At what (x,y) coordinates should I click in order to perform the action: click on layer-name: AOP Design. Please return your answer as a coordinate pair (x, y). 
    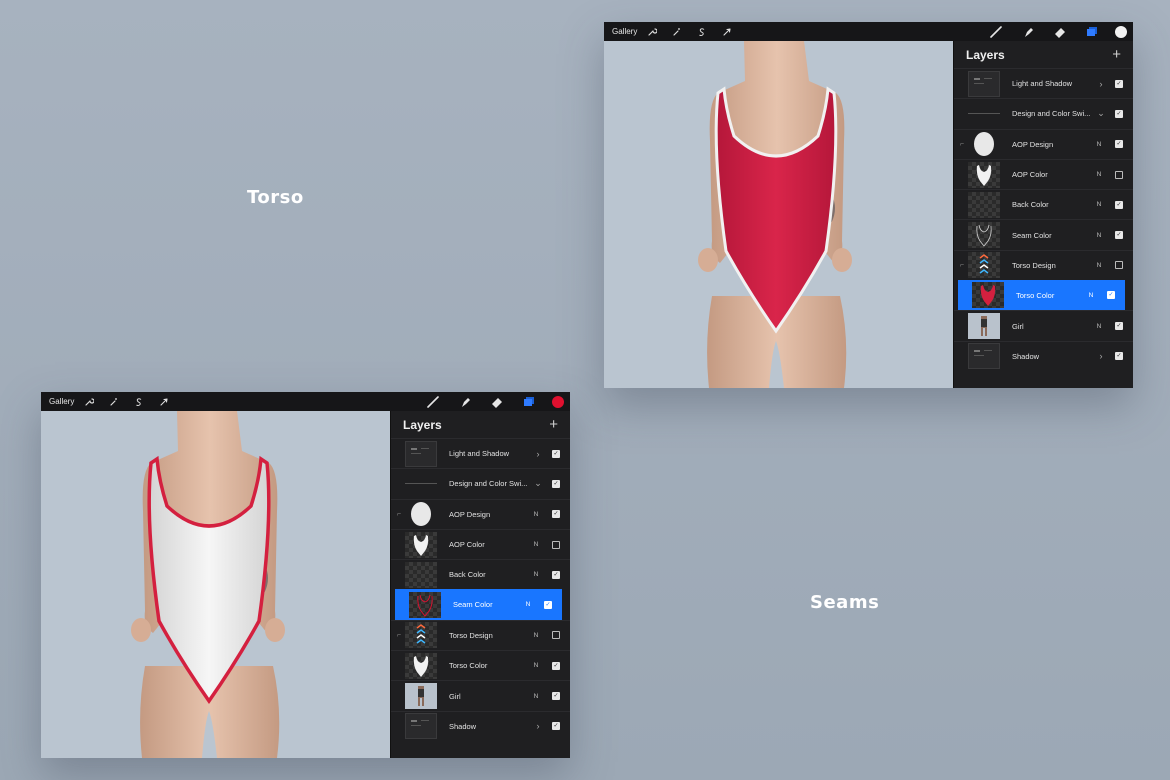
    Looking at the image, I should click on (470, 514).